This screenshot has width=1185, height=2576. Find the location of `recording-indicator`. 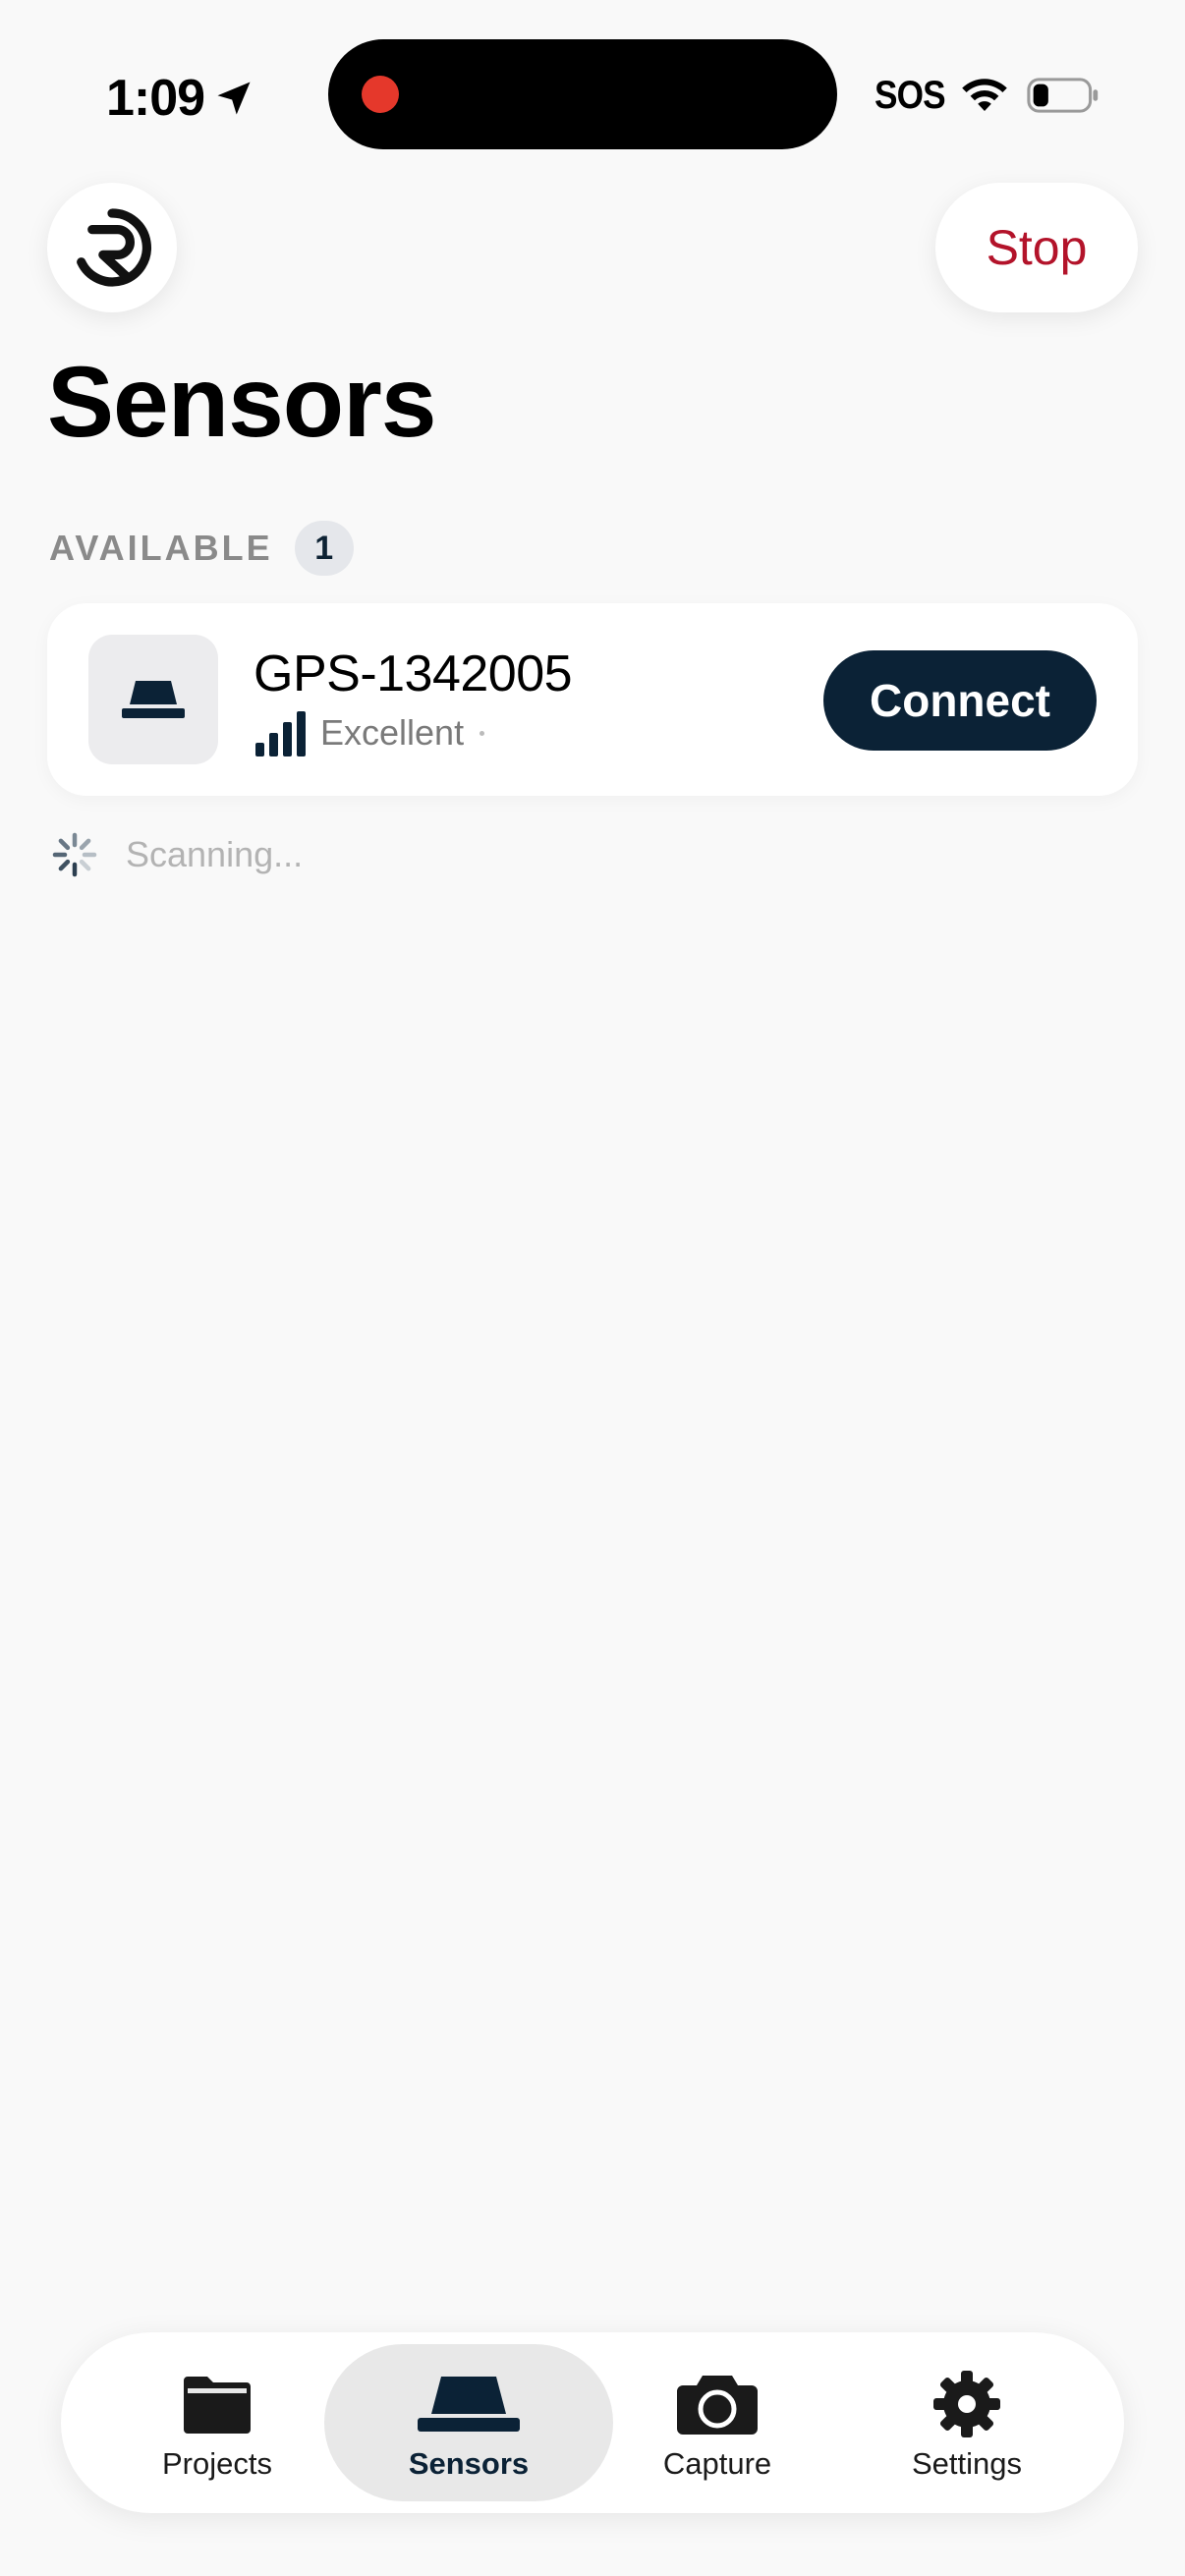

recording-indicator is located at coordinates (381, 94).